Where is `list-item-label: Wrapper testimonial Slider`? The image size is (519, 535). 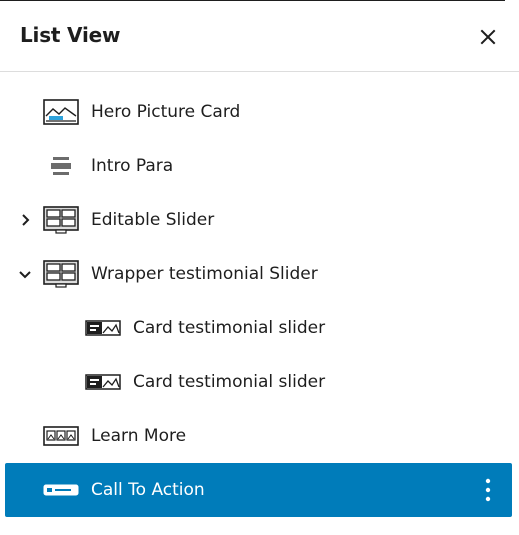
list-item-label: Wrapper testimonial Slider is located at coordinates (204, 274).